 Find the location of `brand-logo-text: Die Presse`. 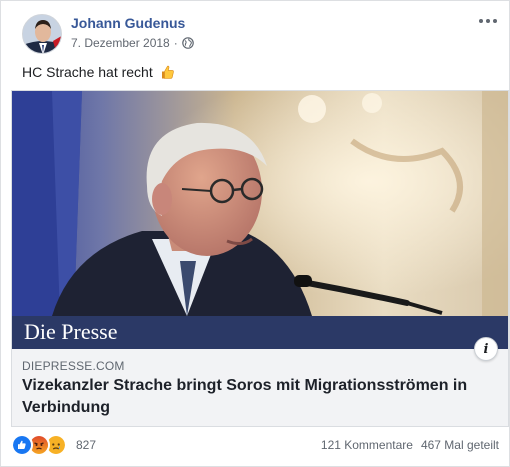

brand-logo-text: Die Presse is located at coordinates (70, 331).